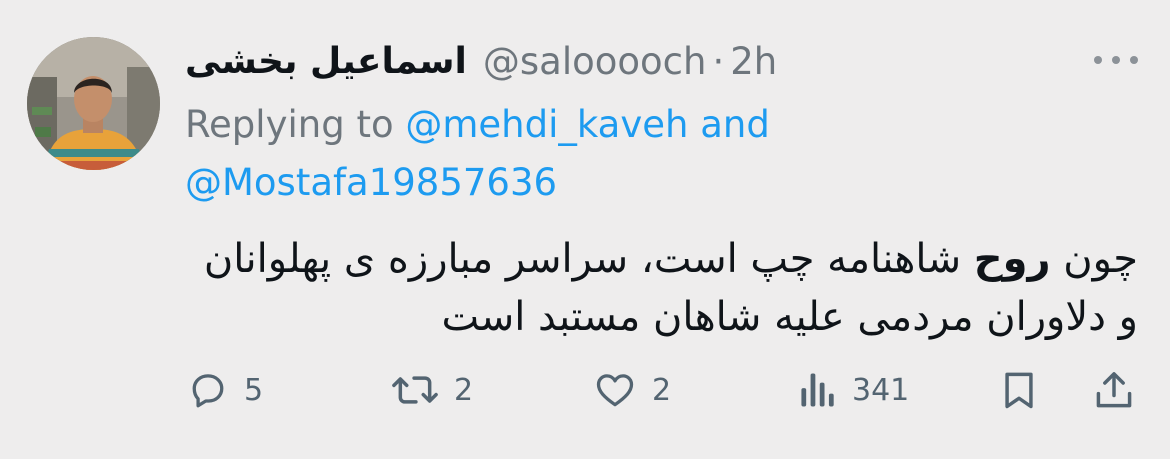 This screenshot has height=459, width=1170. What do you see at coordinates (254, 390) in the screenshot?
I see `reply-count: 5` at bounding box center [254, 390].